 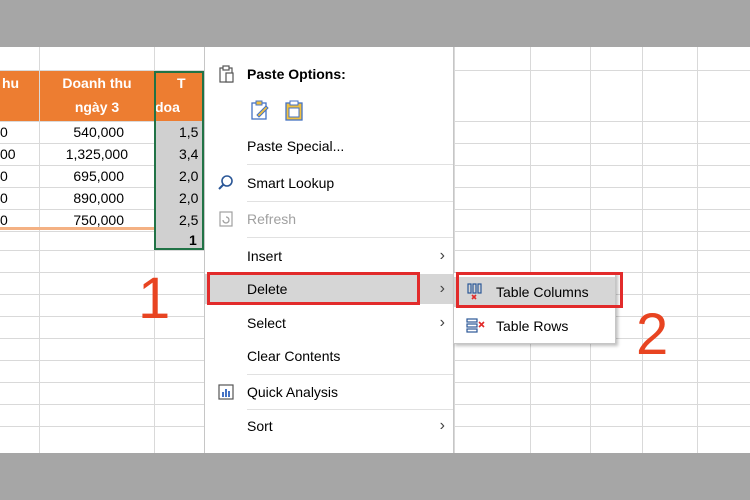 I want to click on paste-options-label: Paste Options:, so click(x=296, y=74).